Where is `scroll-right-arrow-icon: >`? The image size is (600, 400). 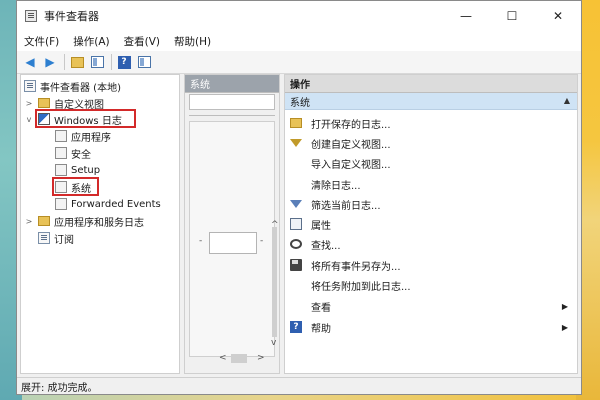 scroll-right-arrow-icon: > is located at coordinates (261, 358).